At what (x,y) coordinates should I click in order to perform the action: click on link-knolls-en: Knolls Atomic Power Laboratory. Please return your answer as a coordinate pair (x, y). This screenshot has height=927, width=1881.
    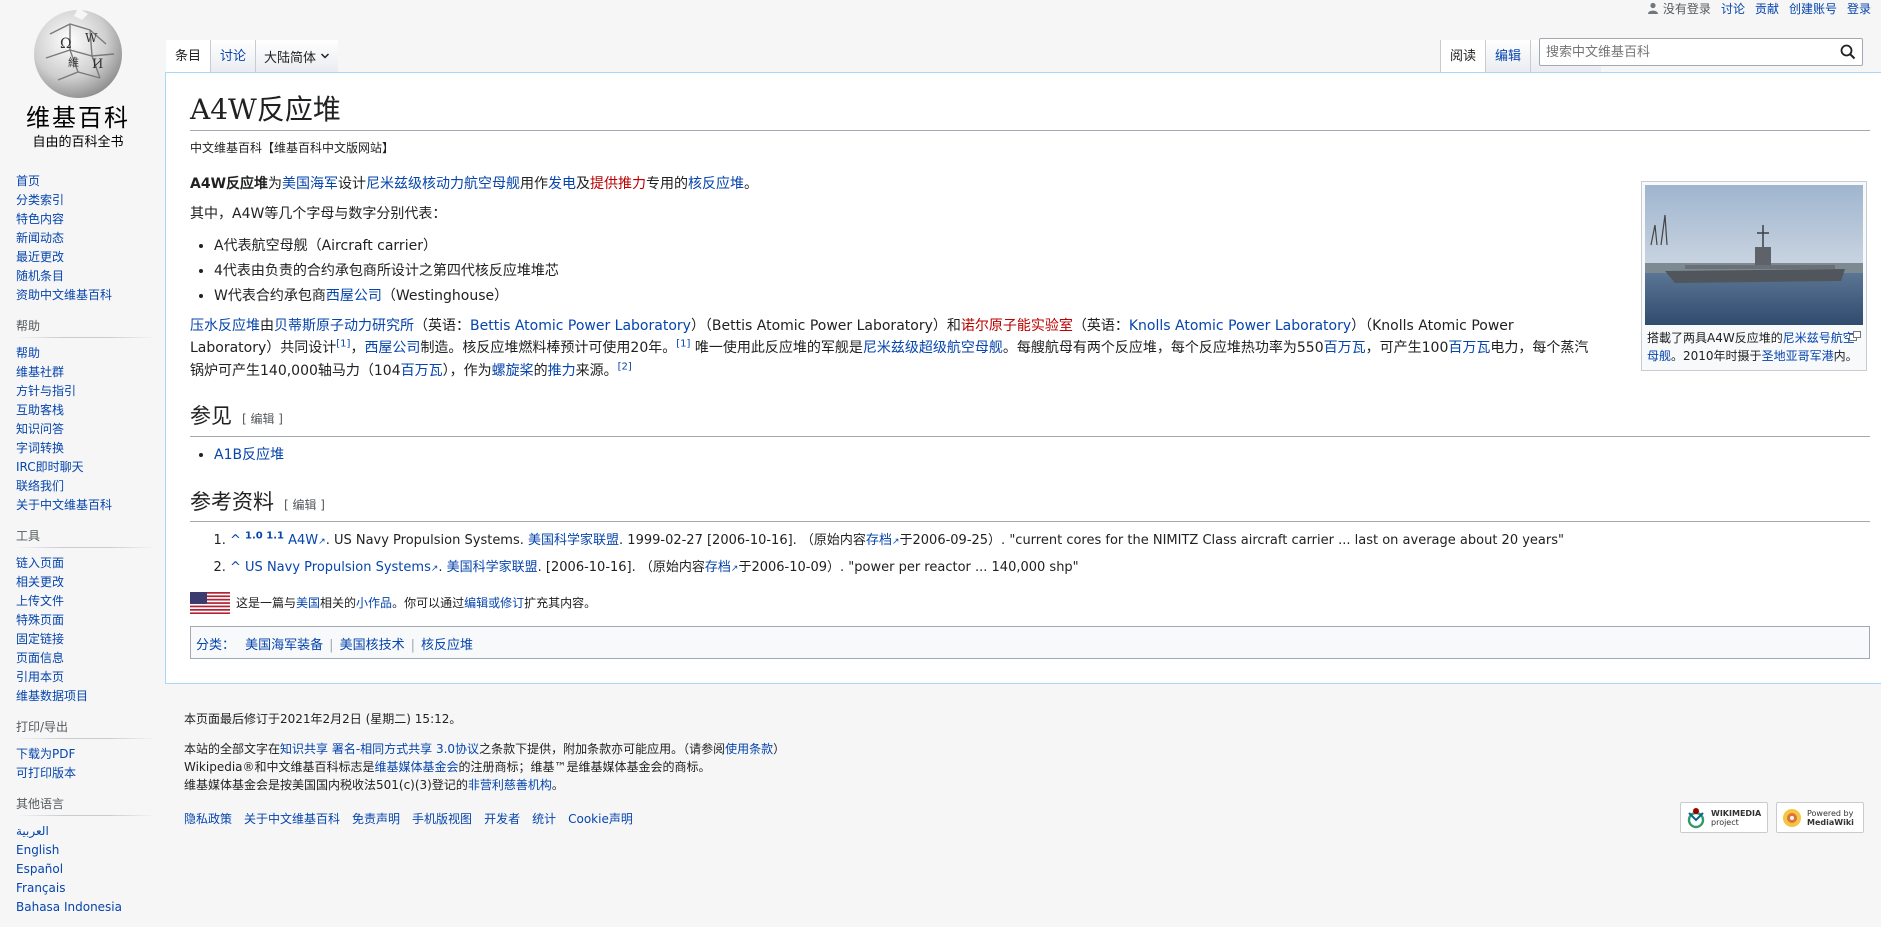
    Looking at the image, I should click on (1240, 326).